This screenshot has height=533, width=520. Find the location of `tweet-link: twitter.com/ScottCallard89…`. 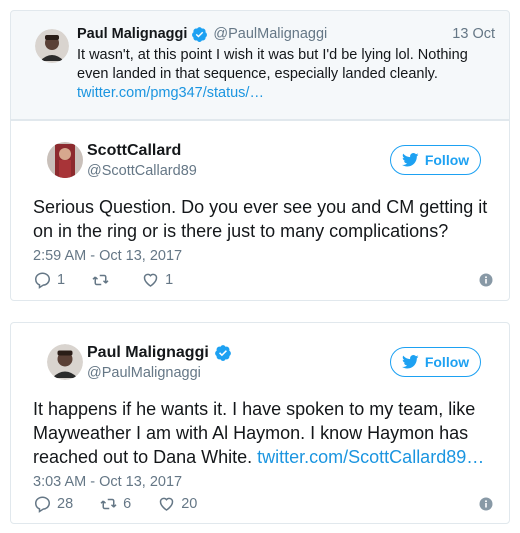

tweet-link: twitter.com/ScottCallard89… is located at coordinates (370, 457).